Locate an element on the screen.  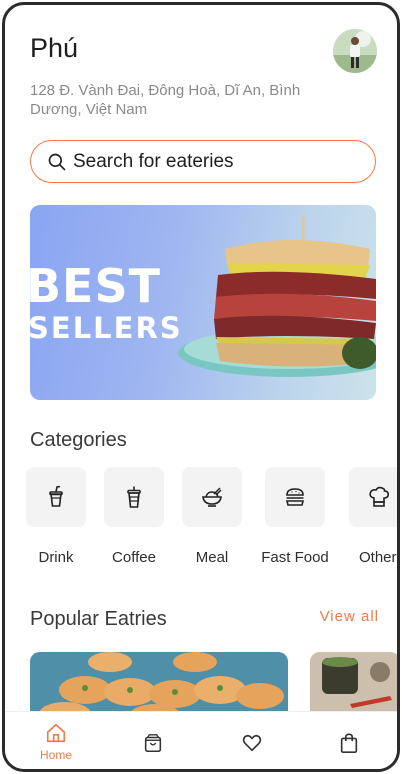
category-meal is located at coordinates (212, 497).